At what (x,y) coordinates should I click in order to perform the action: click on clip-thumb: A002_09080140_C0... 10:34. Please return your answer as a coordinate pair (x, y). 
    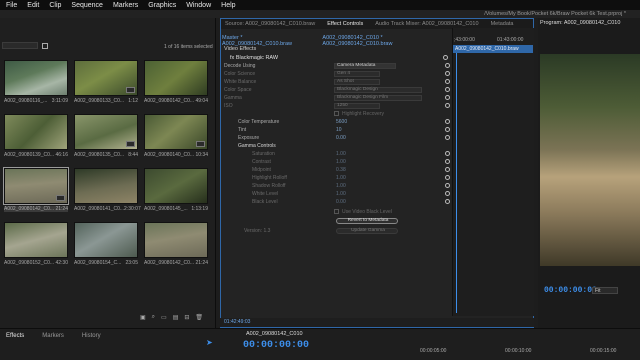
    Looking at the image, I should click on (176, 137).